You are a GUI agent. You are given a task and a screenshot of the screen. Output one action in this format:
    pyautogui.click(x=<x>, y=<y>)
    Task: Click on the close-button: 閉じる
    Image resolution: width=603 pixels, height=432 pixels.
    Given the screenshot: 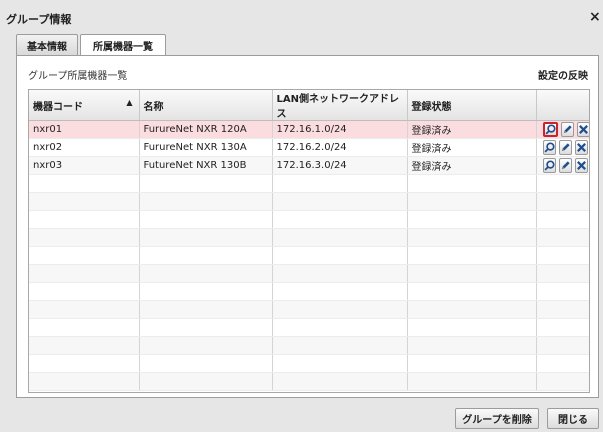 What is the action you would take?
    pyautogui.click(x=573, y=418)
    